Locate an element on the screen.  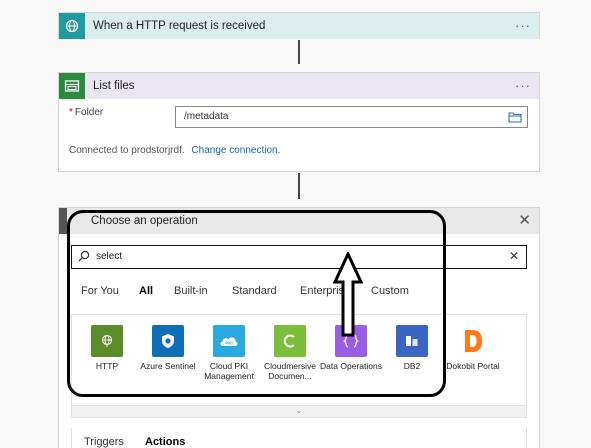
connector-azure-sentinel: Azure Sentinel is located at coordinates (168, 348).